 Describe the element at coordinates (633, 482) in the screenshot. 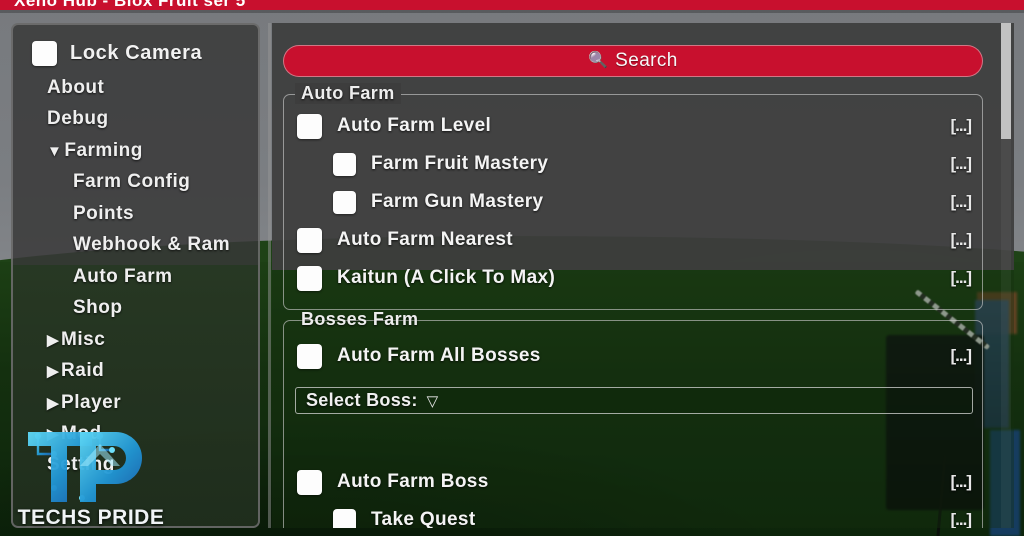

I see `option-row: Auto Farm Boss [...]` at that location.